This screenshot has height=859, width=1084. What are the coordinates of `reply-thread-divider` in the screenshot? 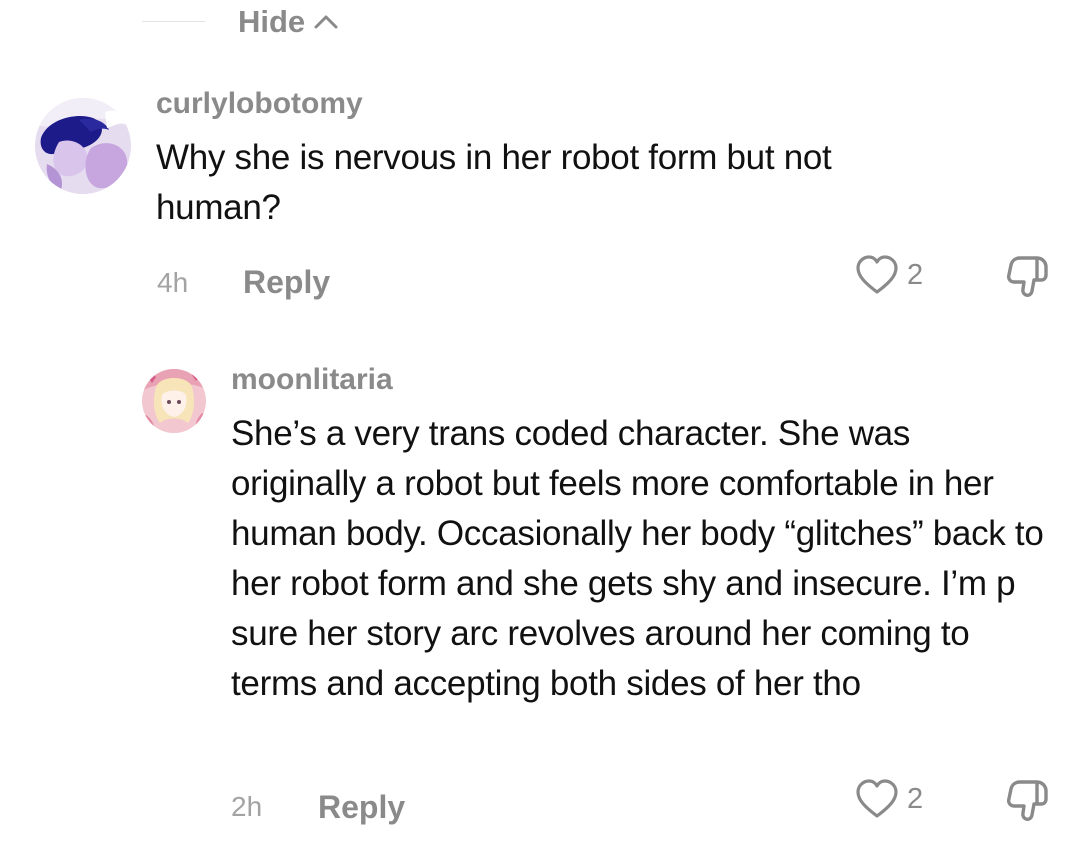 It's located at (173, 21).